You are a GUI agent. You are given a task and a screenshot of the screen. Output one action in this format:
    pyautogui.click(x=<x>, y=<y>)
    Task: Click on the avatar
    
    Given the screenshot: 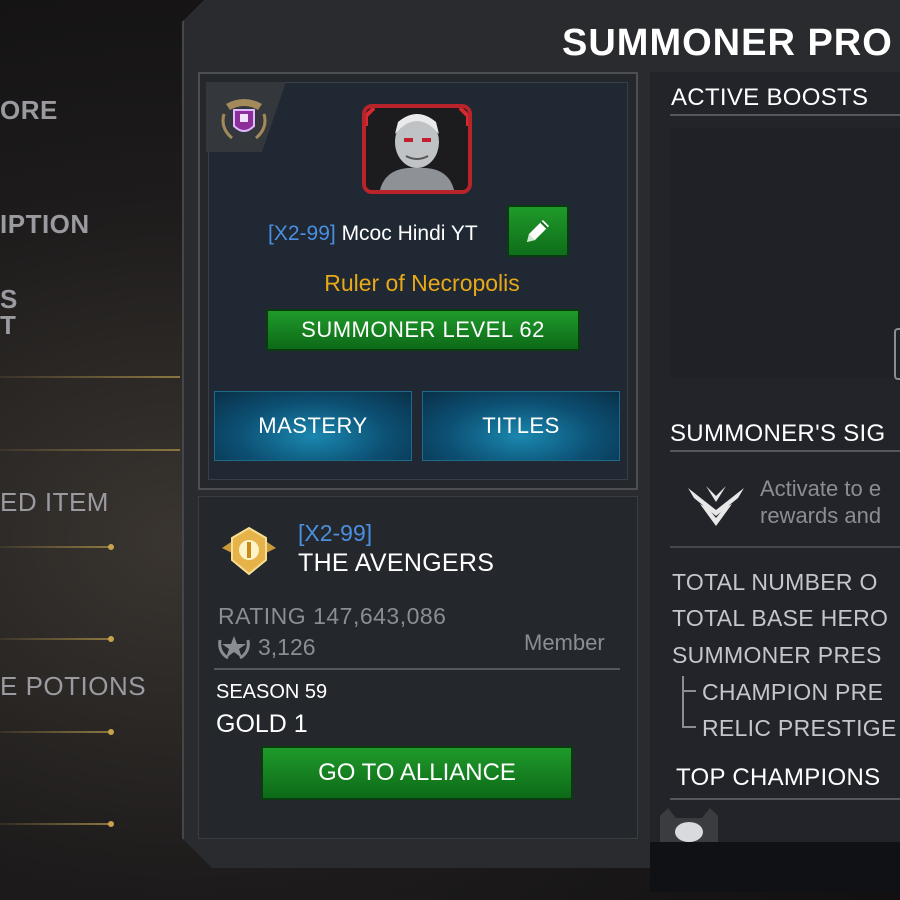 What is the action you would take?
    pyautogui.click(x=417, y=149)
    